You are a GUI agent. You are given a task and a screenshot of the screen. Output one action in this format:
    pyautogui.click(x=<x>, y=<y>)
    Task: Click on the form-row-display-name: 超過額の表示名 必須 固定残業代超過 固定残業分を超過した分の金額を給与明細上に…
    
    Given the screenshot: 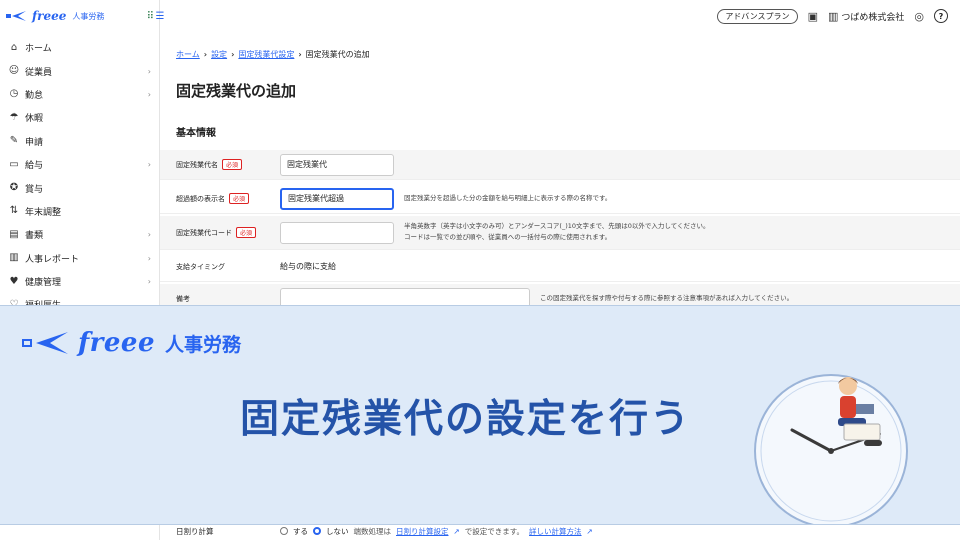 What is the action you would take?
    pyautogui.click(x=560, y=199)
    